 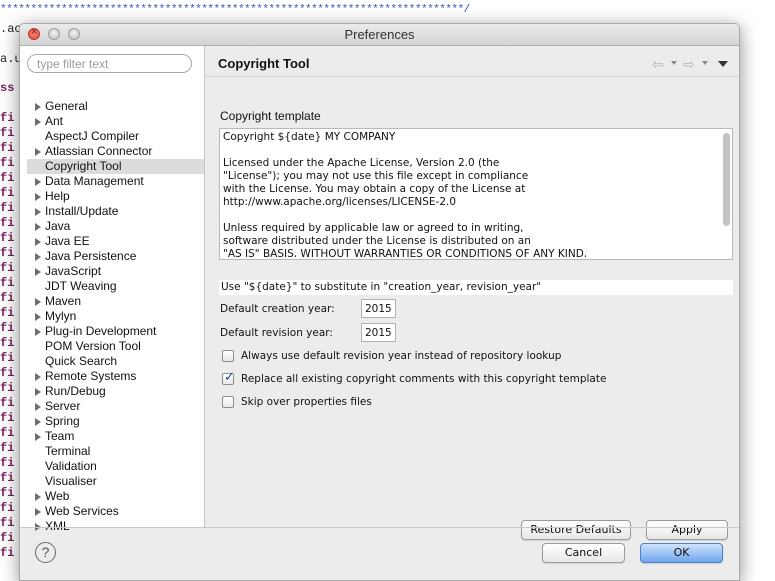 What do you see at coordinates (583, 553) in the screenshot?
I see `cancel-button: Cancel` at bounding box center [583, 553].